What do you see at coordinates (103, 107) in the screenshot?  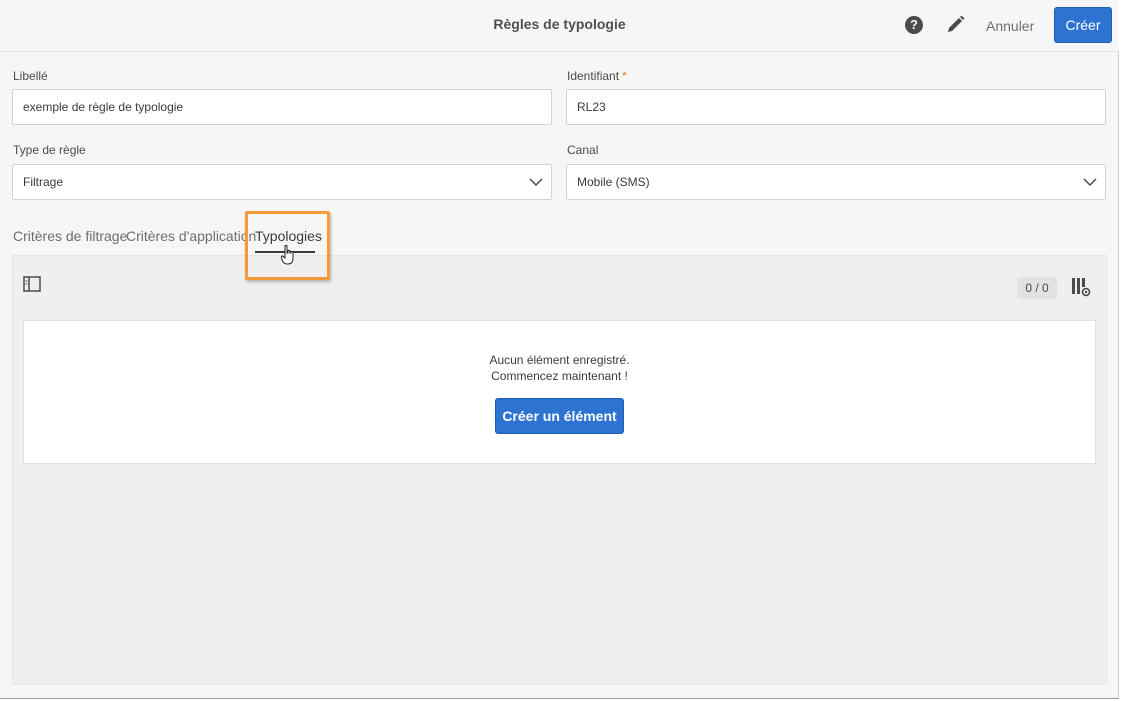 I see `libelle-value: exemple de règle de typologie` at bounding box center [103, 107].